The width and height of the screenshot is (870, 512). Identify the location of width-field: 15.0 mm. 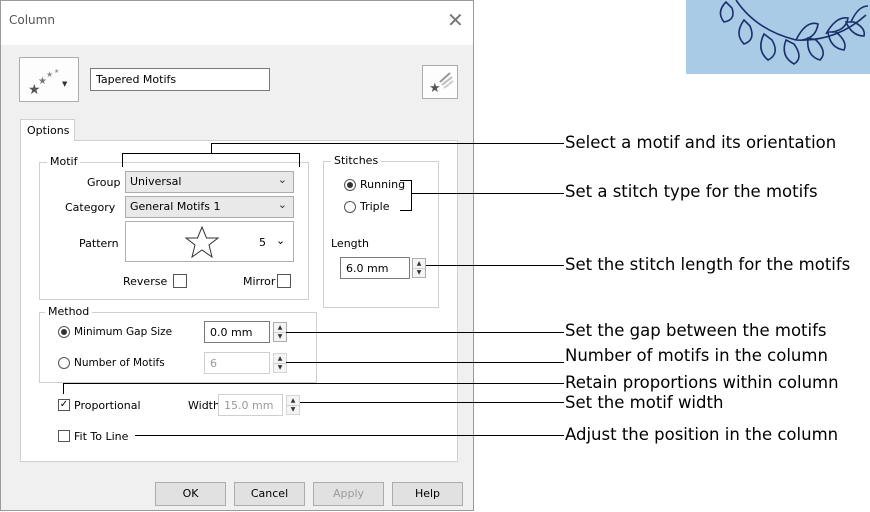
(250, 405).